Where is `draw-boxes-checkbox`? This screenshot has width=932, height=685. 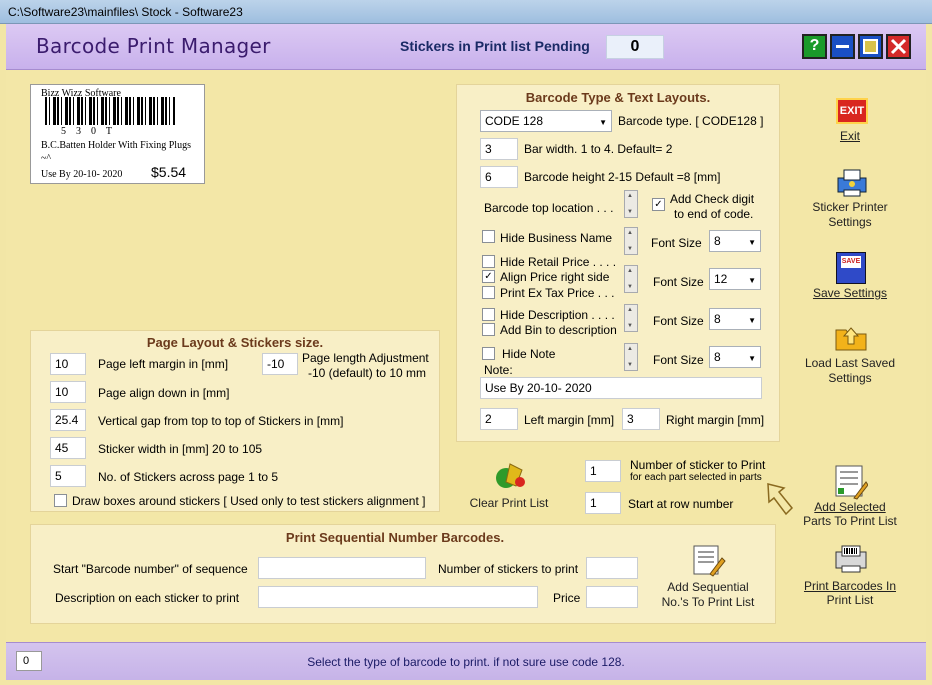 draw-boxes-checkbox is located at coordinates (60, 500).